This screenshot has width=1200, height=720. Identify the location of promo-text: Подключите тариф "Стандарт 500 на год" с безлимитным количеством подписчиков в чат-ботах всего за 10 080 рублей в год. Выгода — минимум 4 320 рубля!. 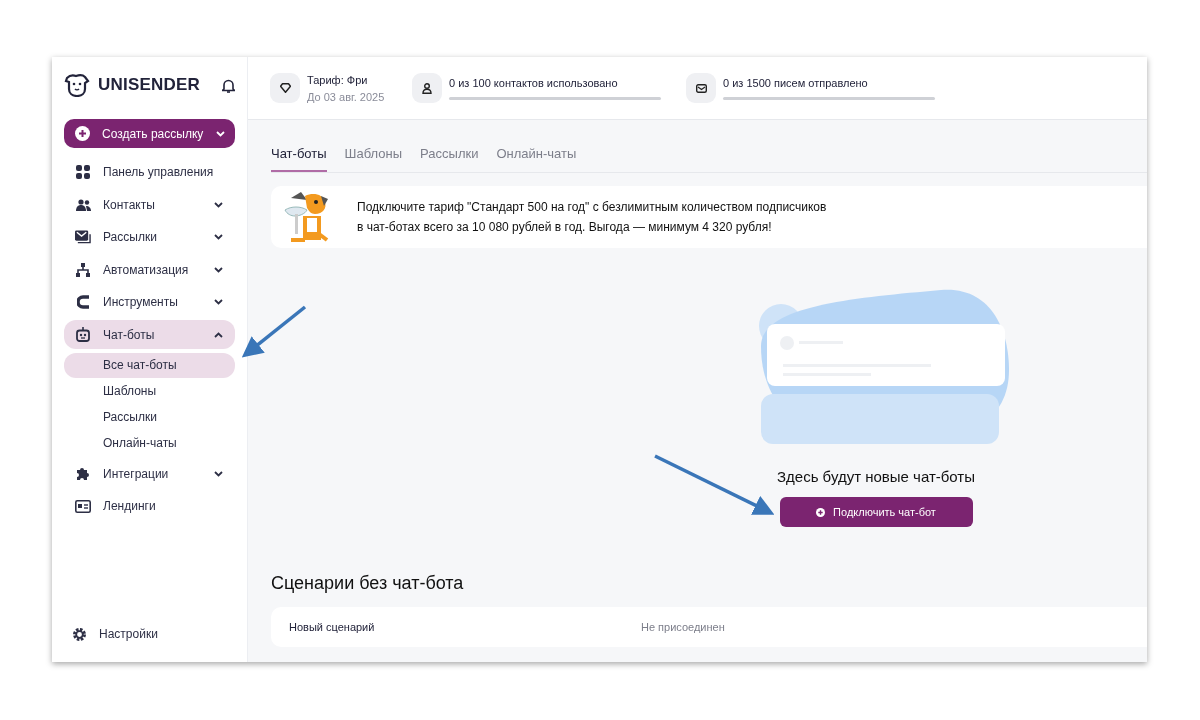
(592, 217).